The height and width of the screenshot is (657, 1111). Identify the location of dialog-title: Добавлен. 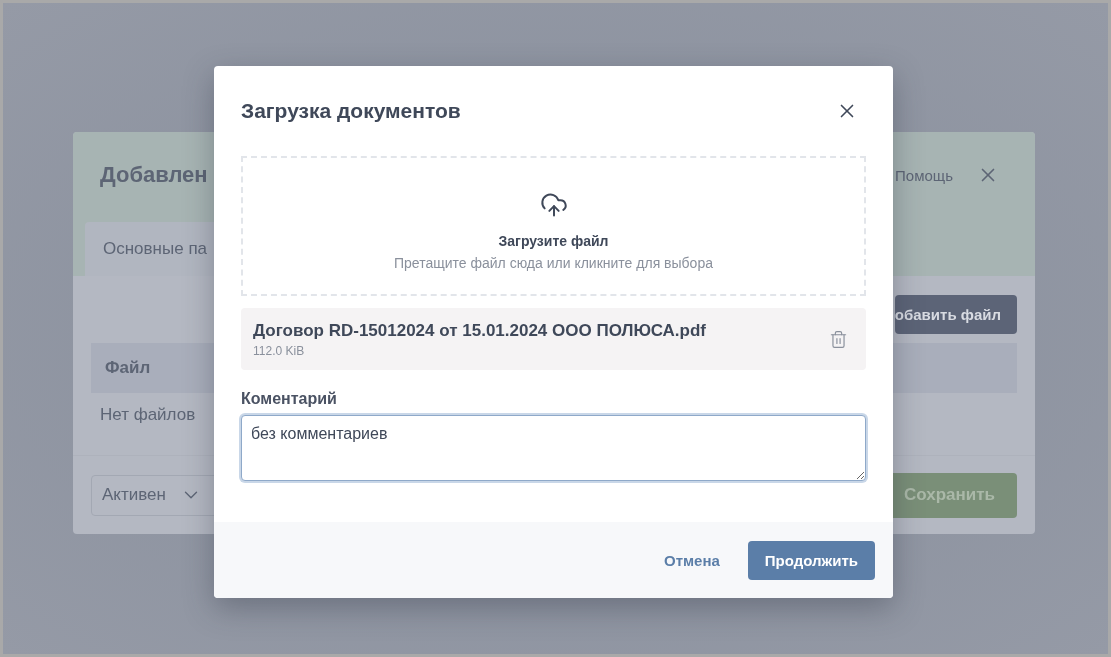
(154, 175).